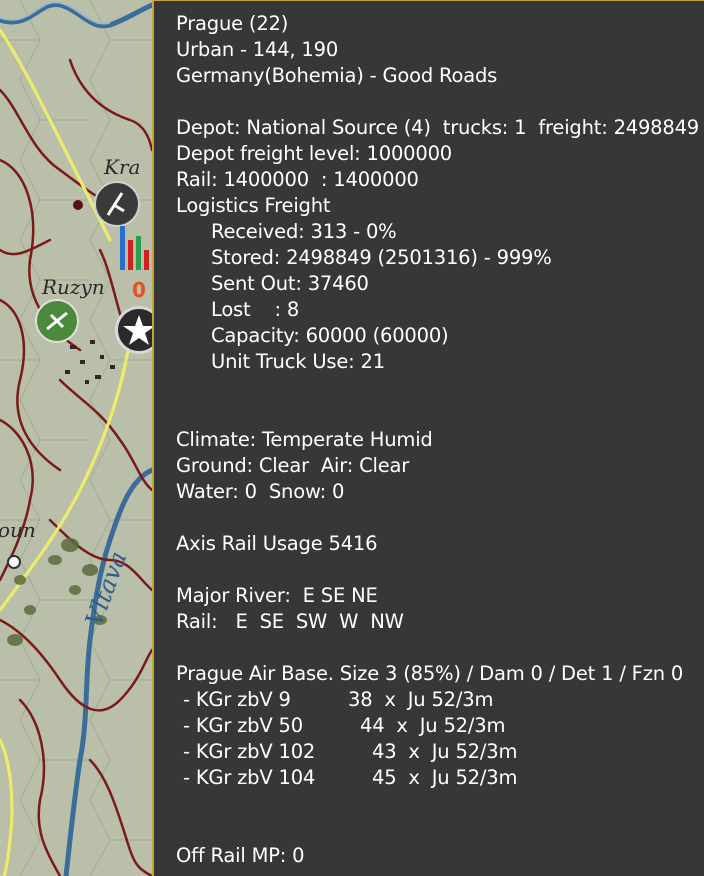  What do you see at coordinates (314, 153) in the screenshot?
I see `depot-freight-level: Depot freight level: 1000000` at bounding box center [314, 153].